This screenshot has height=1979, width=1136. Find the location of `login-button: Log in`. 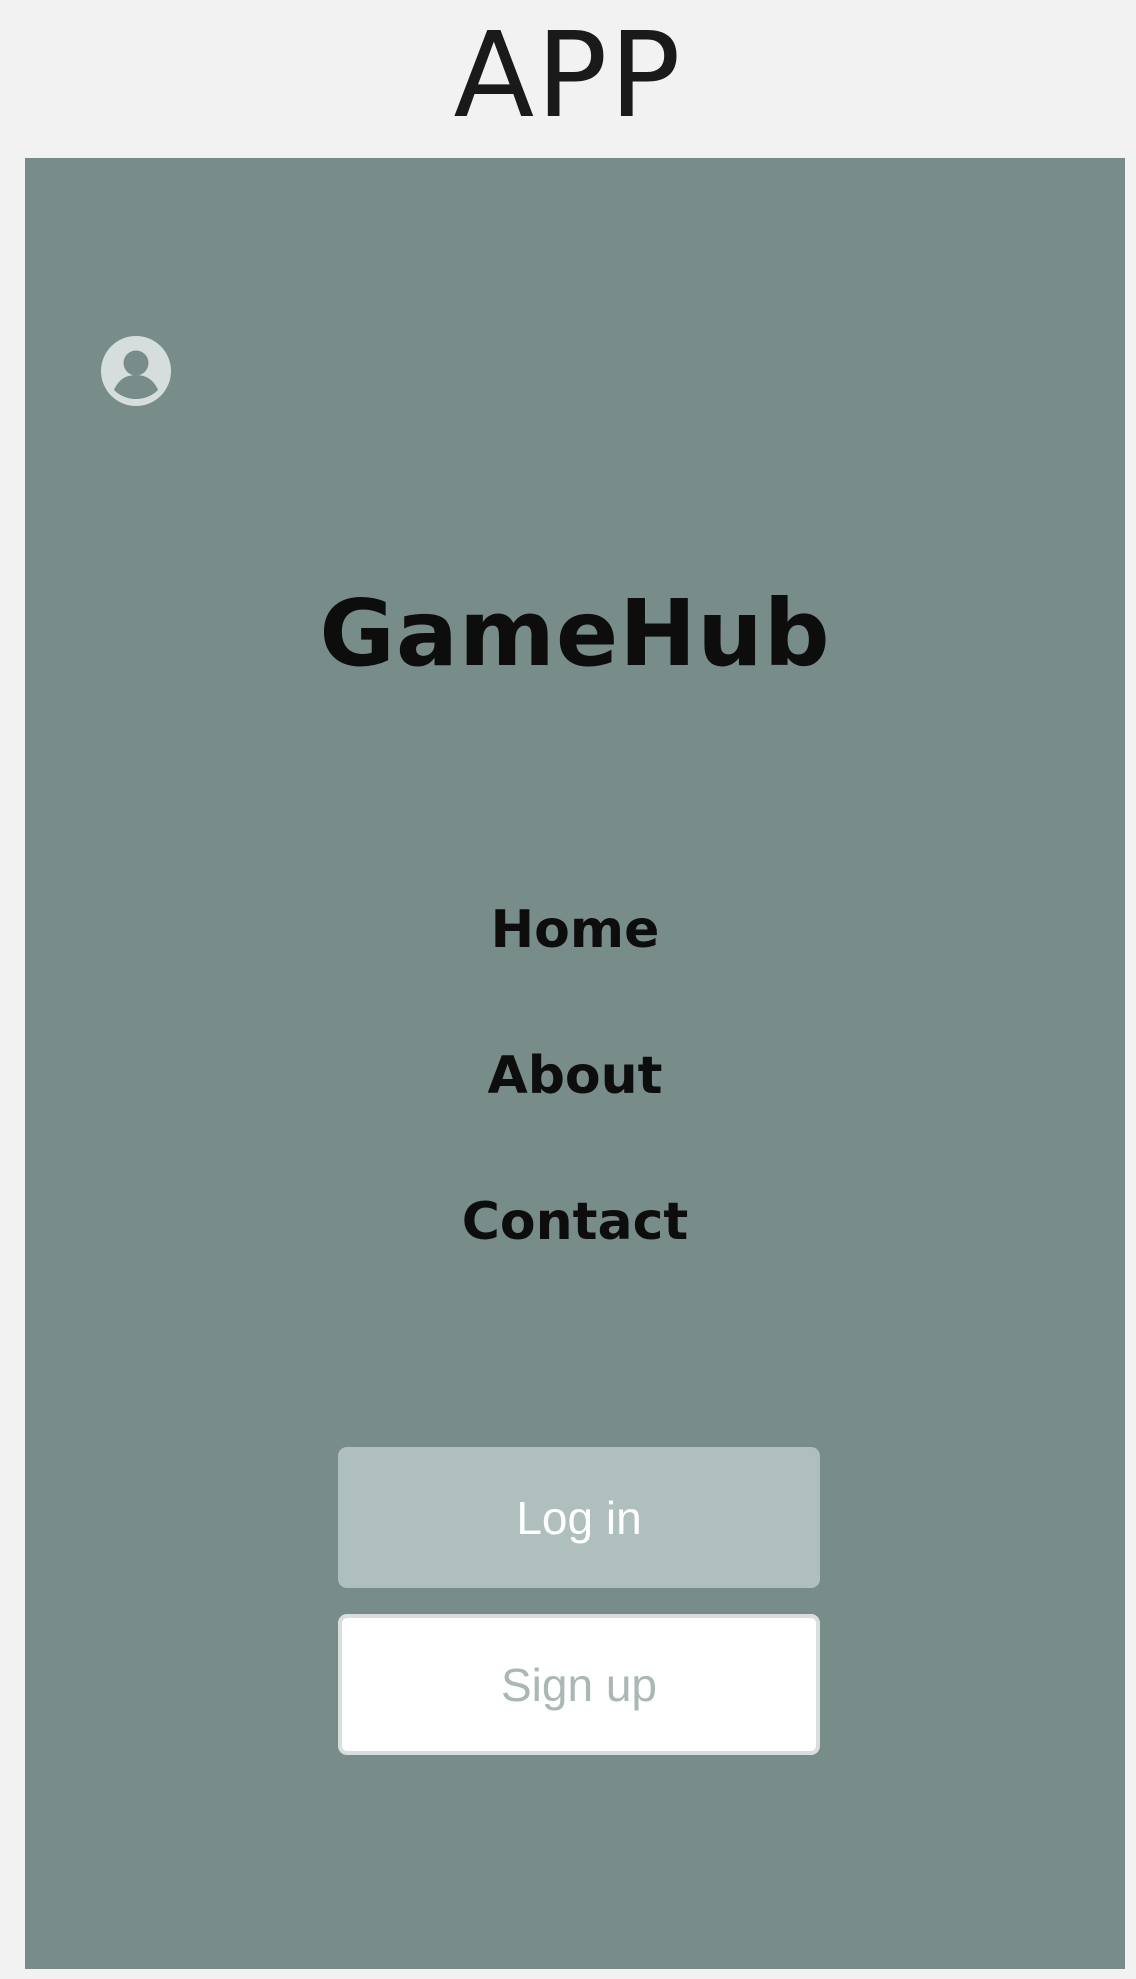

login-button: Log in is located at coordinates (579, 1517).